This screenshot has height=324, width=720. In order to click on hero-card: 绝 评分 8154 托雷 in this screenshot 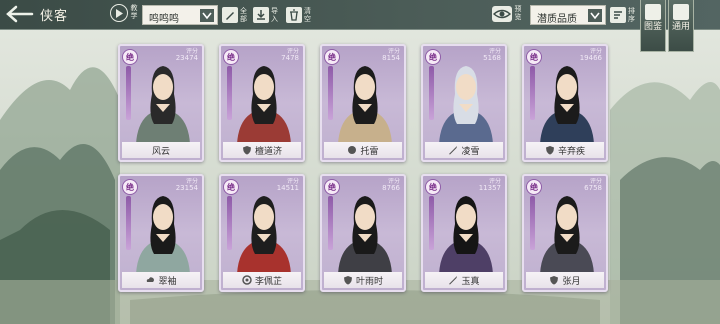, I will do `click(363, 103)`.